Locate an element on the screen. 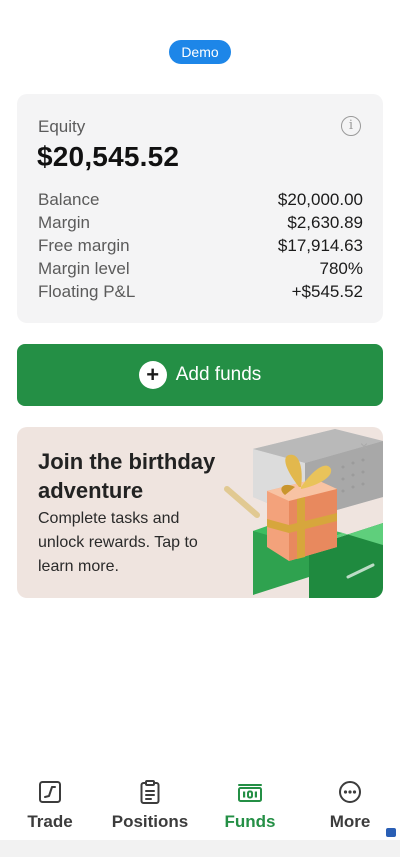  metric-value: 780% is located at coordinates (341, 268).